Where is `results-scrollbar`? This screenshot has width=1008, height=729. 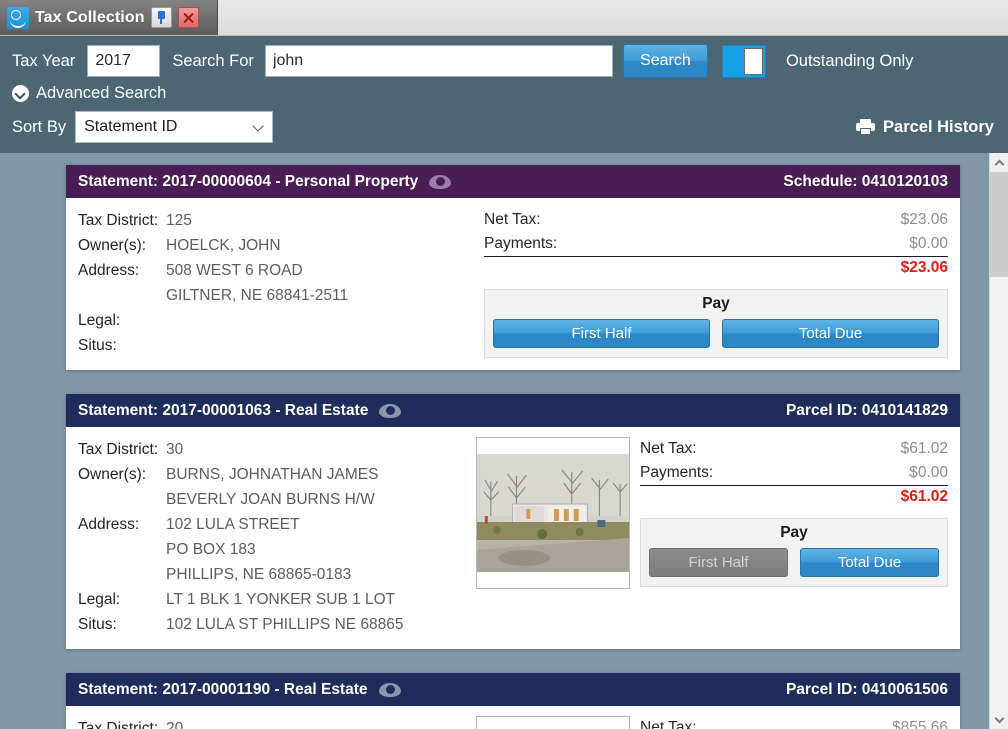
results-scrollbar is located at coordinates (998, 441).